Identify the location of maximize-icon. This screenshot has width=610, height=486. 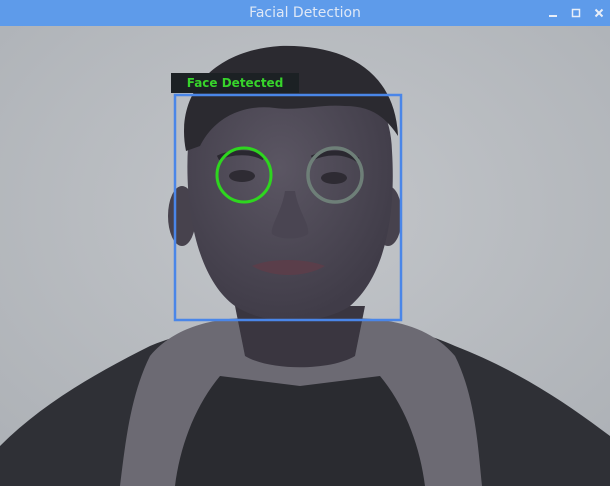
(576, 13).